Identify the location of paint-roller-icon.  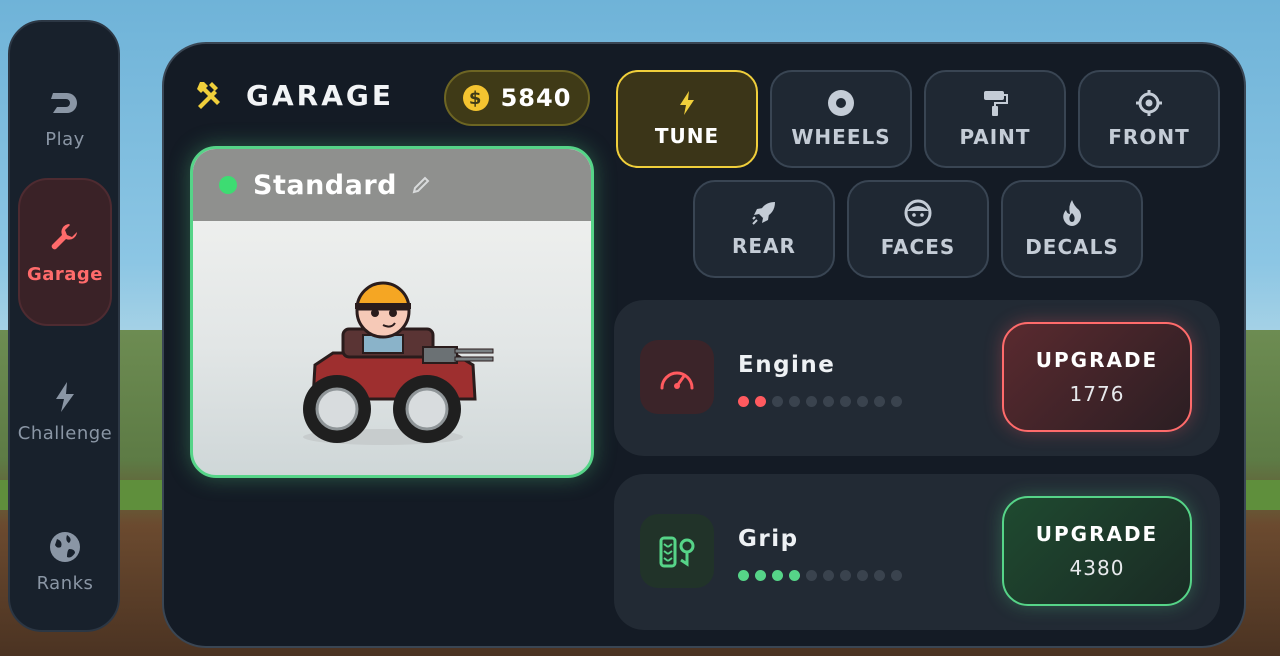
(996, 103).